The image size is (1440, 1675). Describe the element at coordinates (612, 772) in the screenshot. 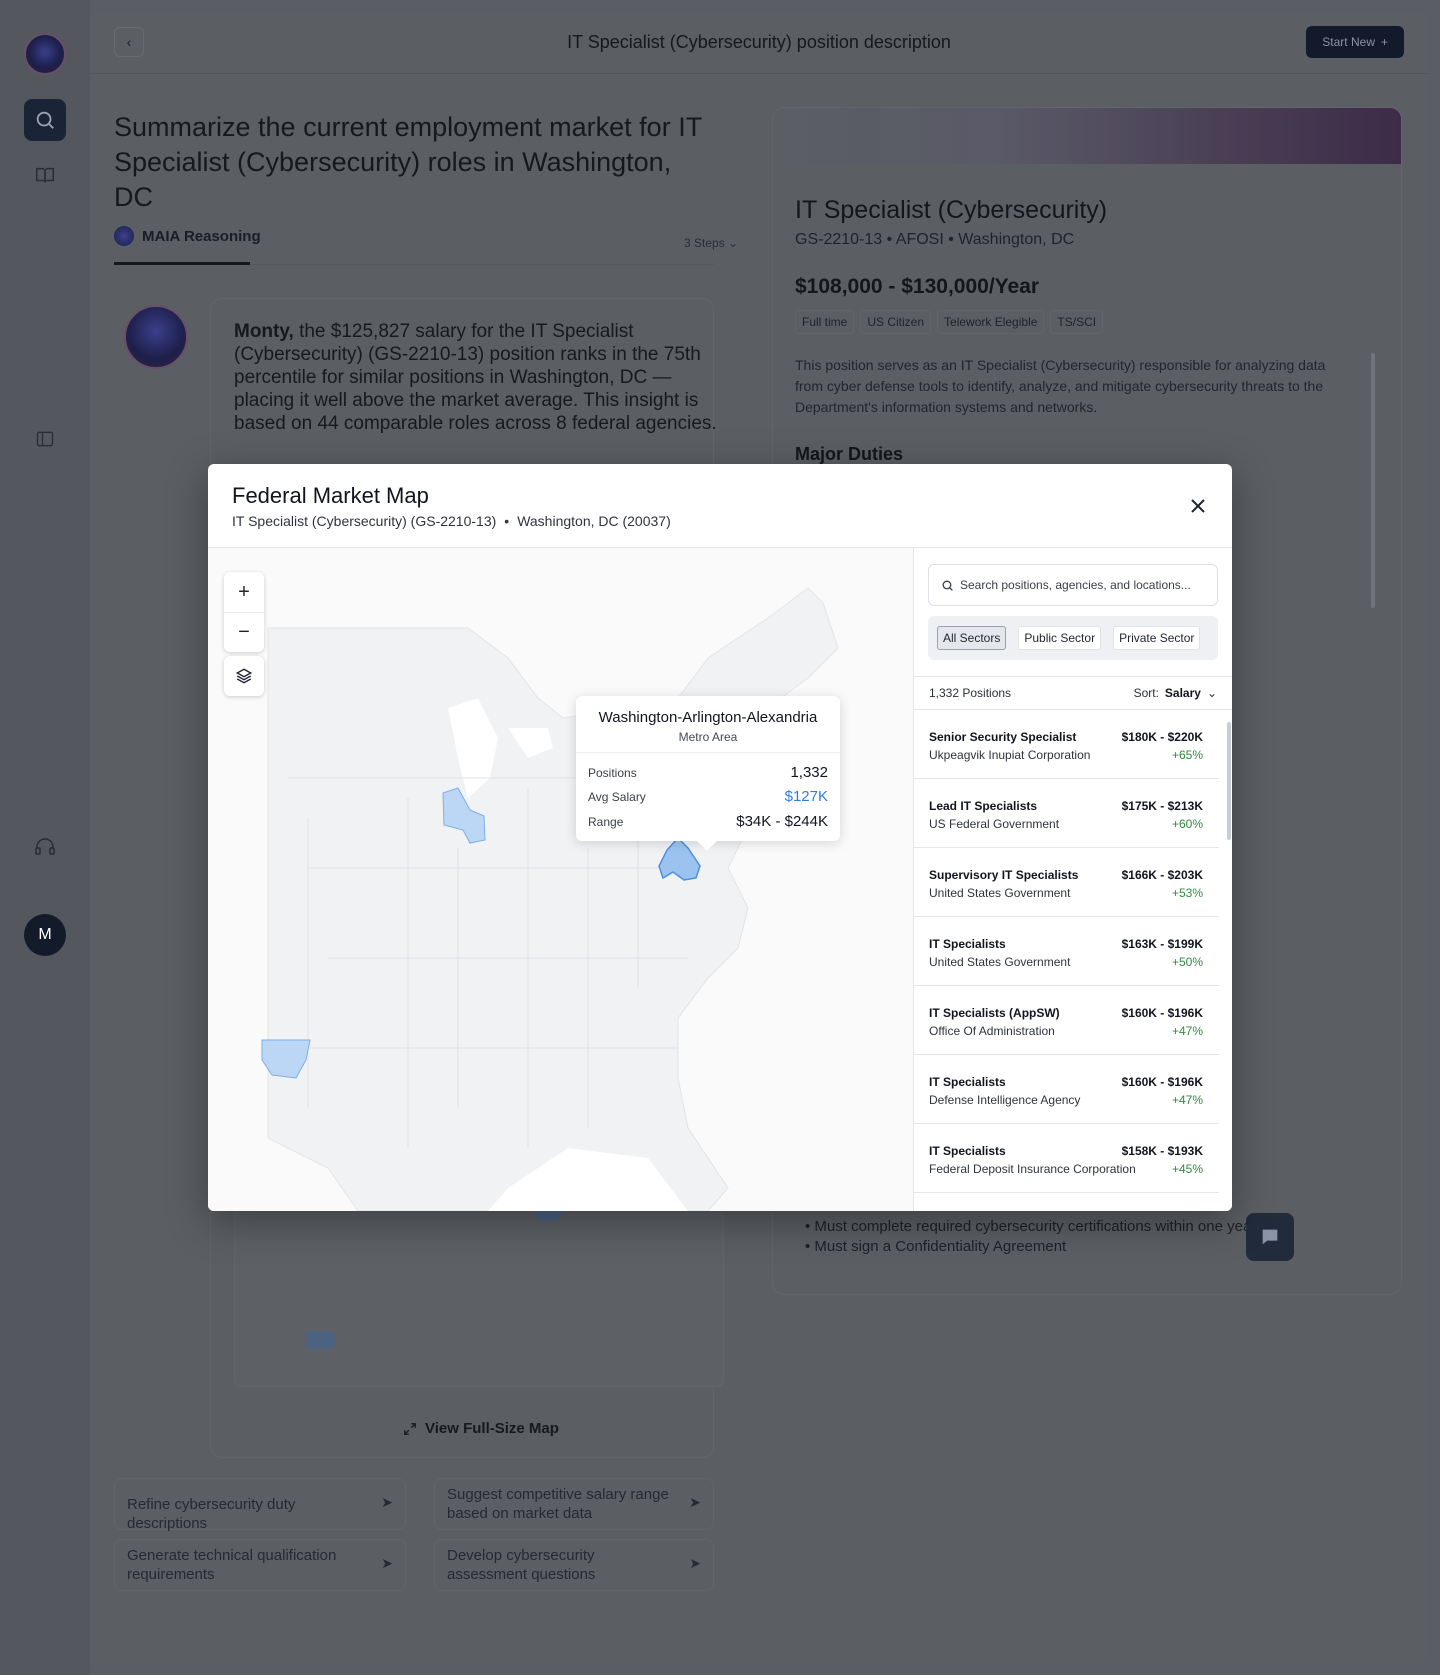

I see `tooltip-label: Positions` at that location.